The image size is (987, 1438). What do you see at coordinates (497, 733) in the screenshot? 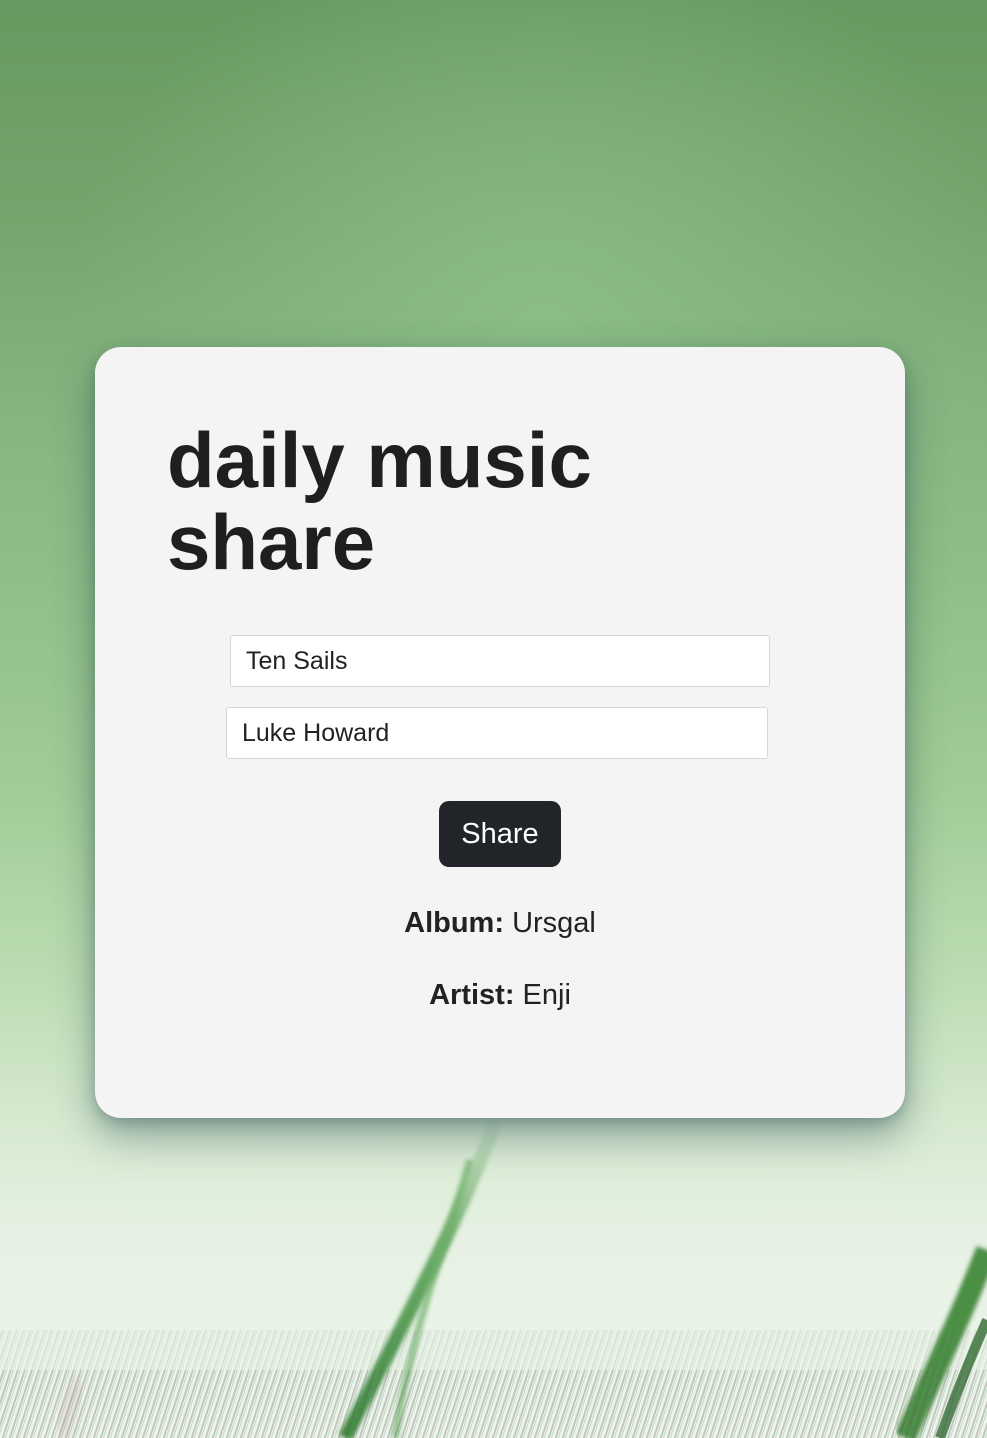
I see `artist-input` at bounding box center [497, 733].